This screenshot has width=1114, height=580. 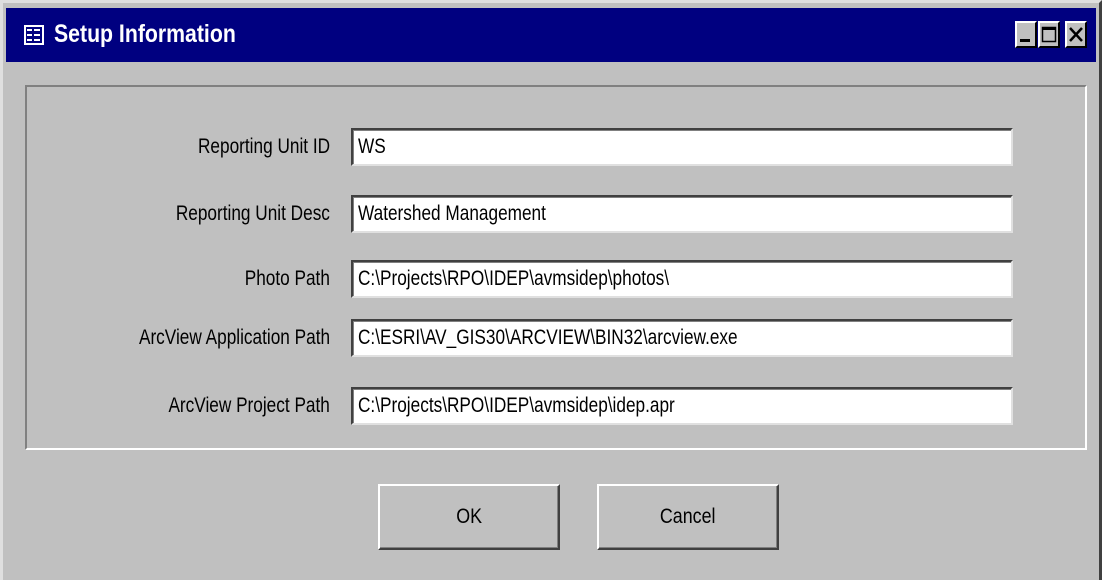 What do you see at coordinates (682, 214) in the screenshot?
I see `reporting-unit-desc-field: Watershed Management` at bounding box center [682, 214].